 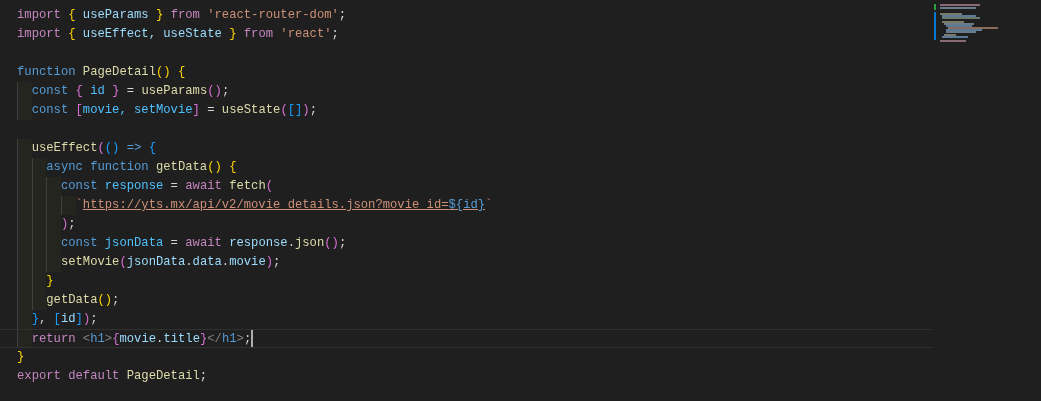 What do you see at coordinates (167, 186) in the screenshot?
I see `code-line: const response = await fetch(` at bounding box center [167, 186].